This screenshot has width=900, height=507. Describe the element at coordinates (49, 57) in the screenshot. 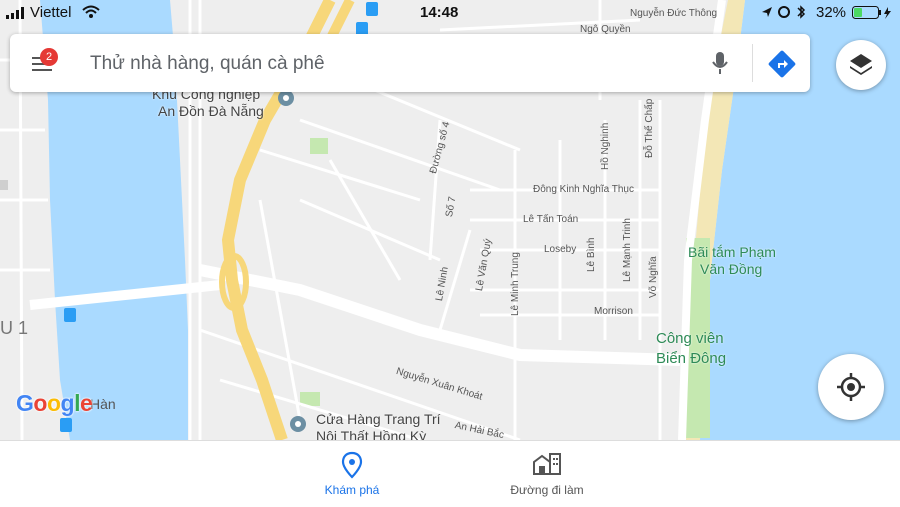

I see `notification-badge: 2` at that location.